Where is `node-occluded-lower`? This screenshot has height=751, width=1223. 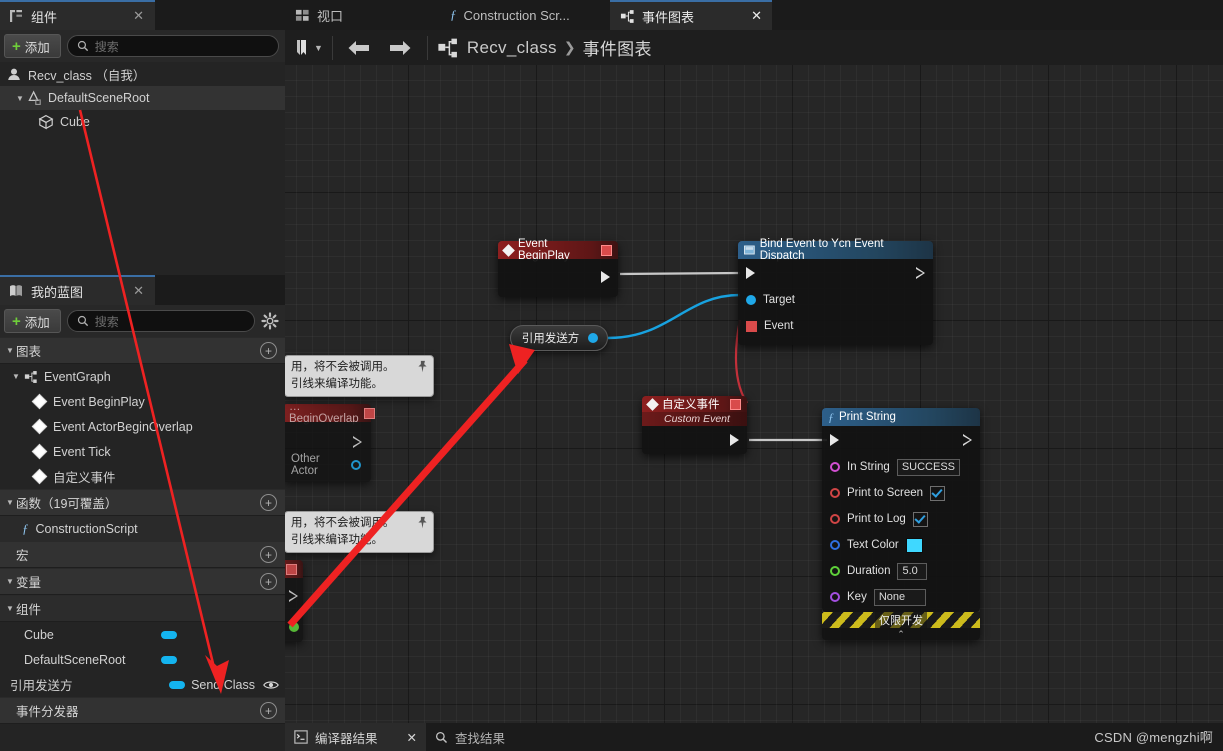
node-occluded-lower is located at coordinates (294, 601).